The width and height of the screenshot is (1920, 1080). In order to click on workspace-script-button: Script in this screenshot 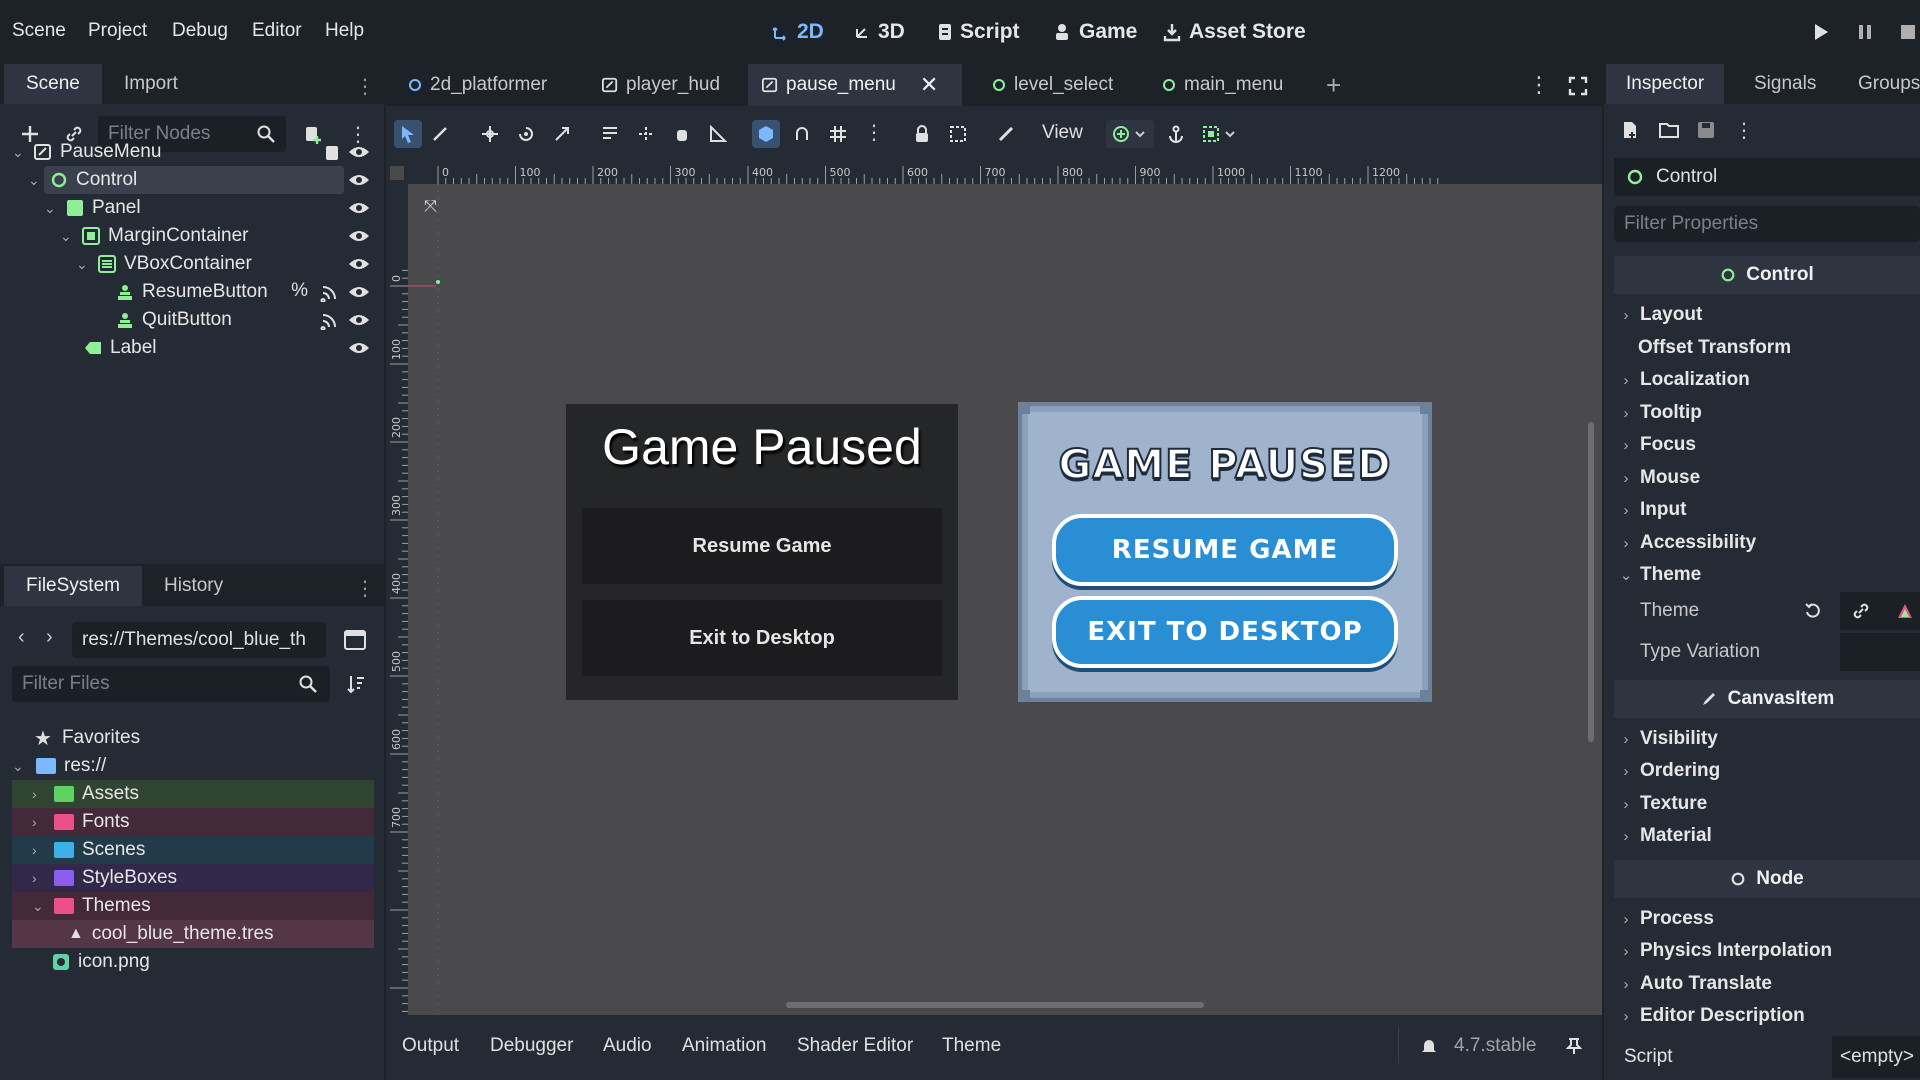, I will do `click(978, 32)`.